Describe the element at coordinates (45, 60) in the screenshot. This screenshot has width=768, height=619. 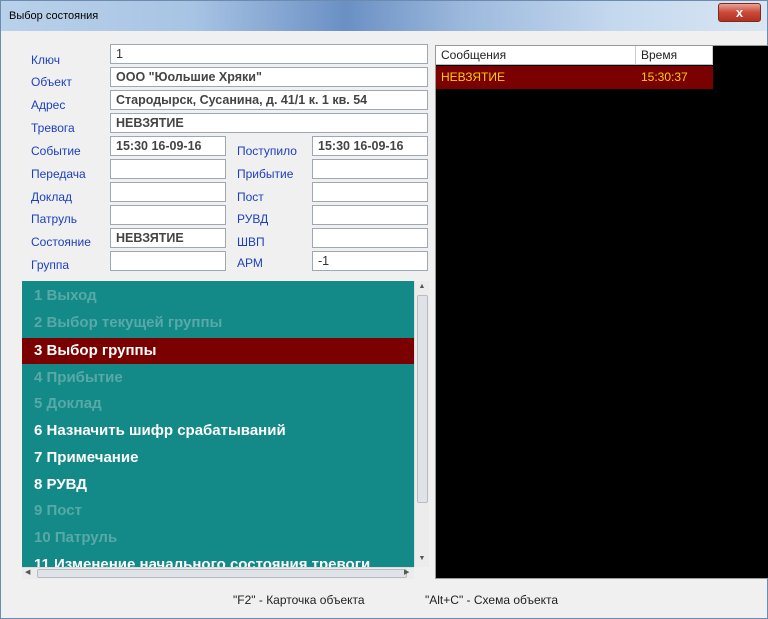
I see `key-label: Ключ` at that location.